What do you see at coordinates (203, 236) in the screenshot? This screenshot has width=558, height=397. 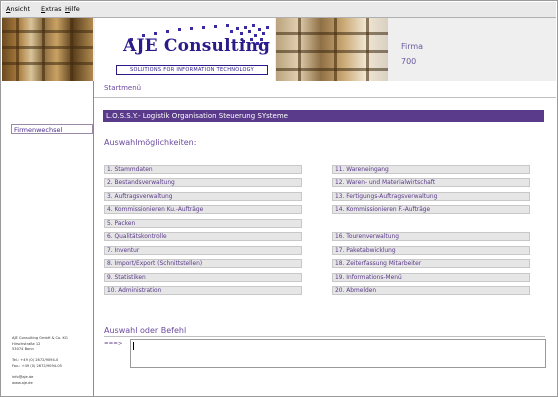 I see `menu-option-6: 6. Qualitätskontrolle` at bounding box center [203, 236].